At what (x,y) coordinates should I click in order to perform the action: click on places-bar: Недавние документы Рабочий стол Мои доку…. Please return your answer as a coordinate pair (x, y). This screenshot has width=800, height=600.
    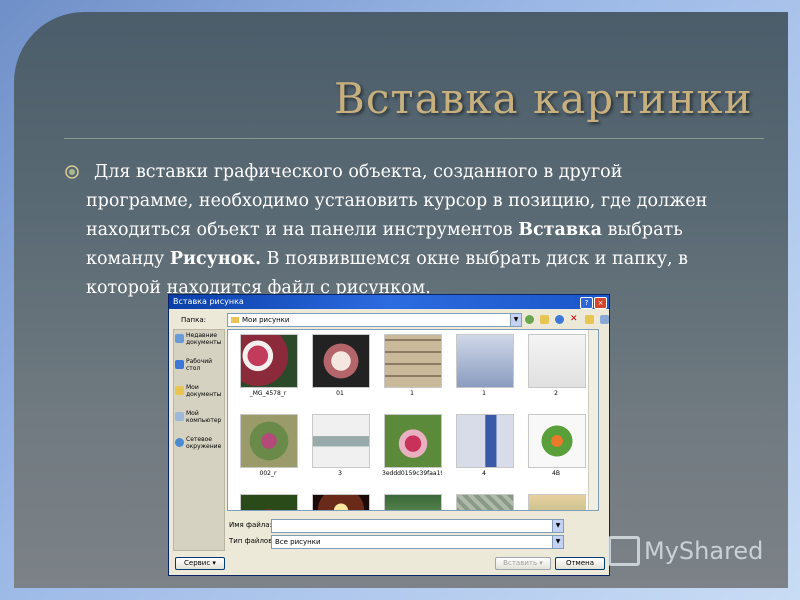
    Looking at the image, I should click on (199, 440).